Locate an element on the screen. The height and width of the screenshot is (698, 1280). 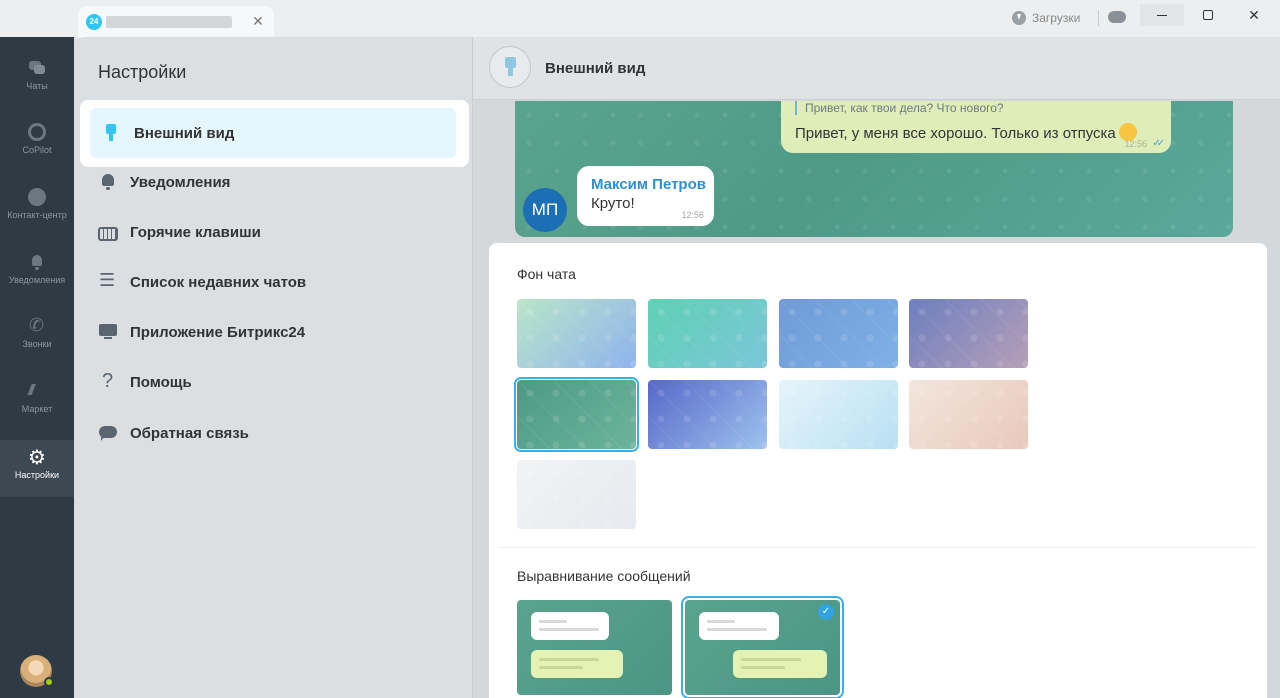
background-section-title: Фон чата is located at coordinates (546, 274).